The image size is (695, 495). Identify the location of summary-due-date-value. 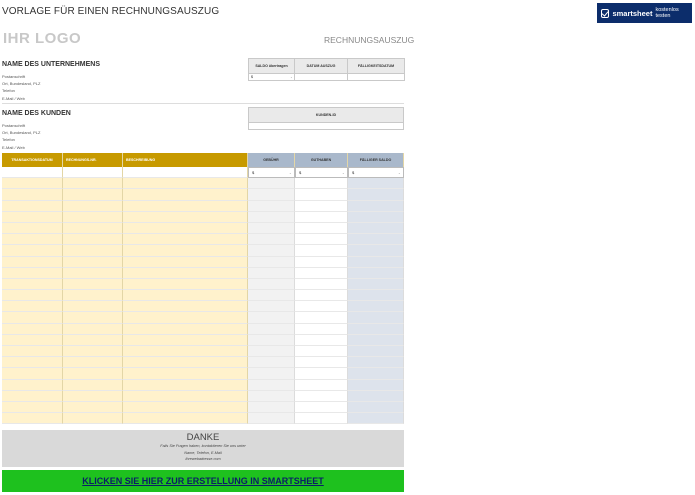
(376, 77).